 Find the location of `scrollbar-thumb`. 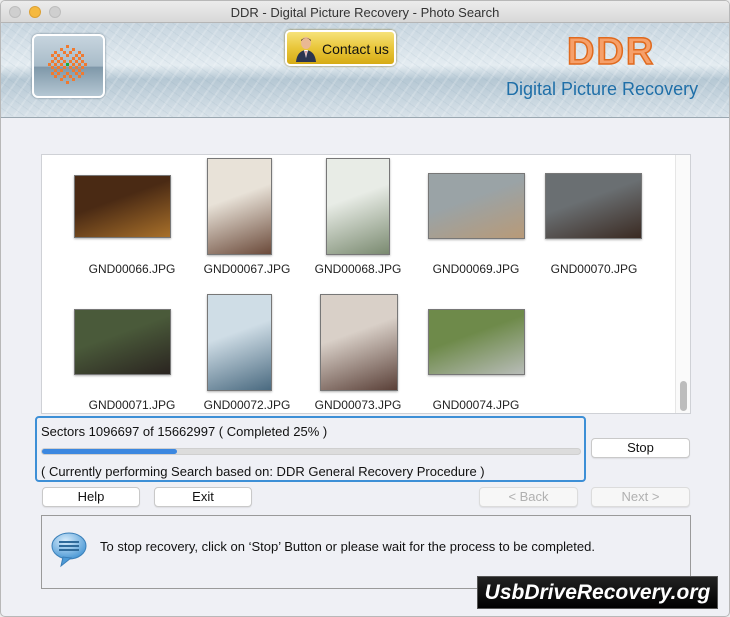

scrollbar-thumb is located at coordinates (683, 396).